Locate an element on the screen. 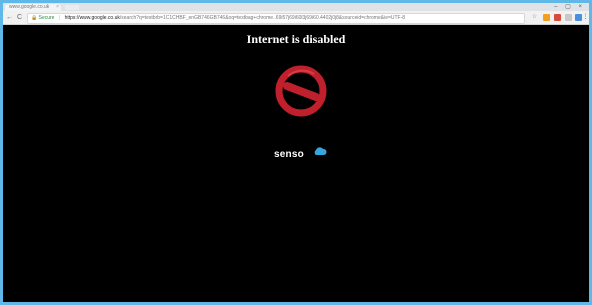 The width and height of the screenshot is (592, 305). senso-logo: senso is located at coordinates (304, 152).